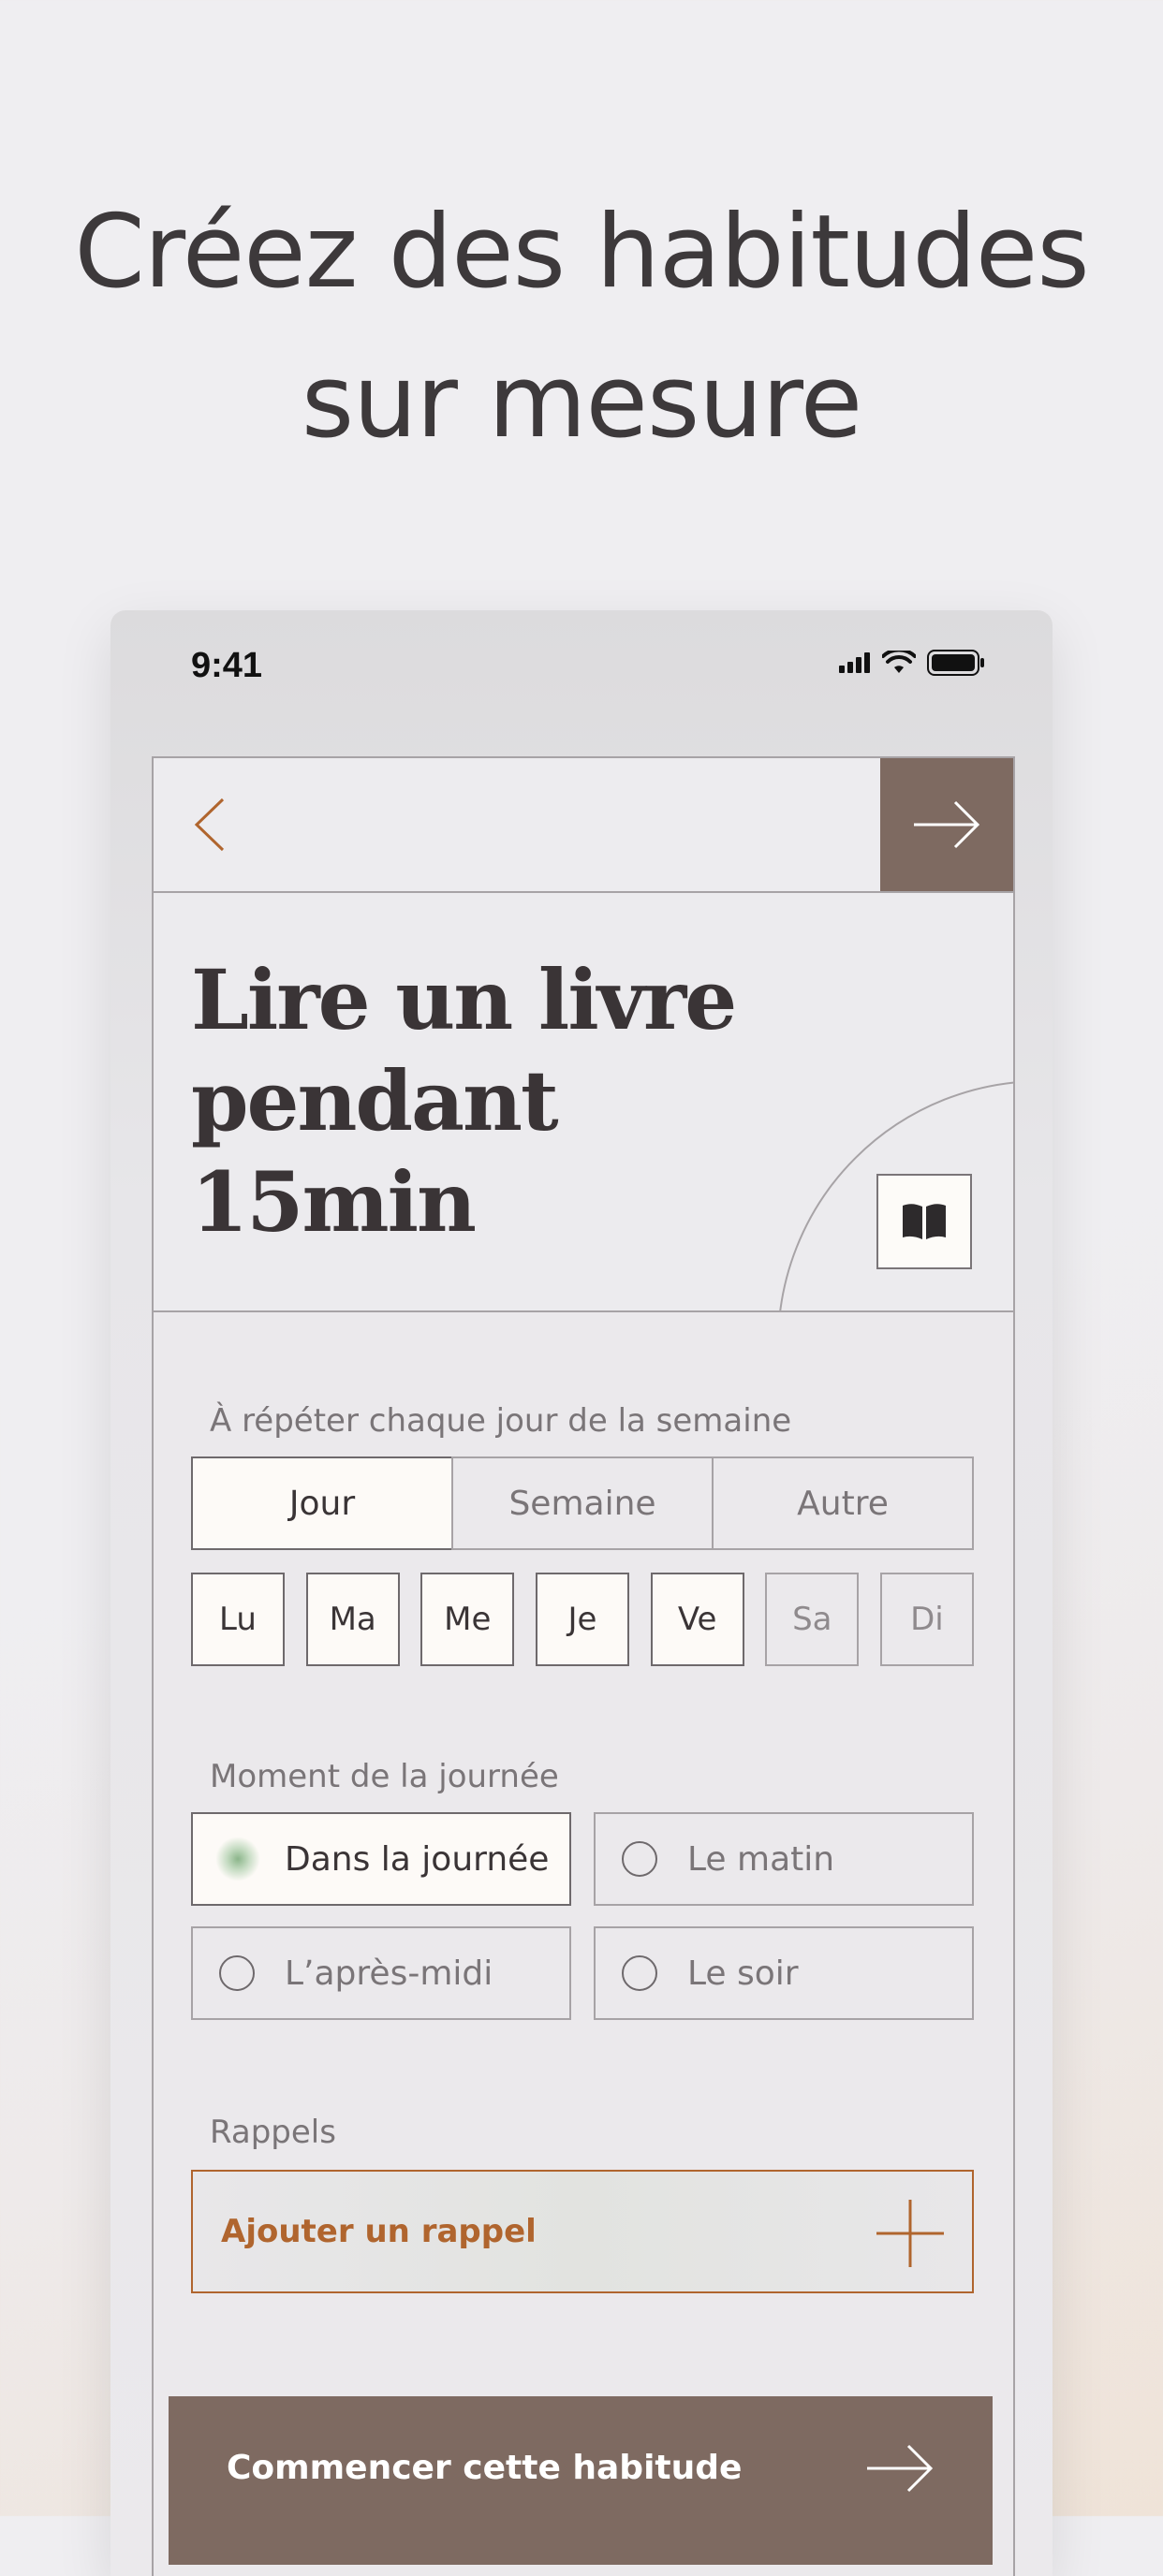 The width and height of the screenshot is (1163, 2576). I want to click on habit-title-zone: Lire un livre pendant 15min, so click(583, 1102).